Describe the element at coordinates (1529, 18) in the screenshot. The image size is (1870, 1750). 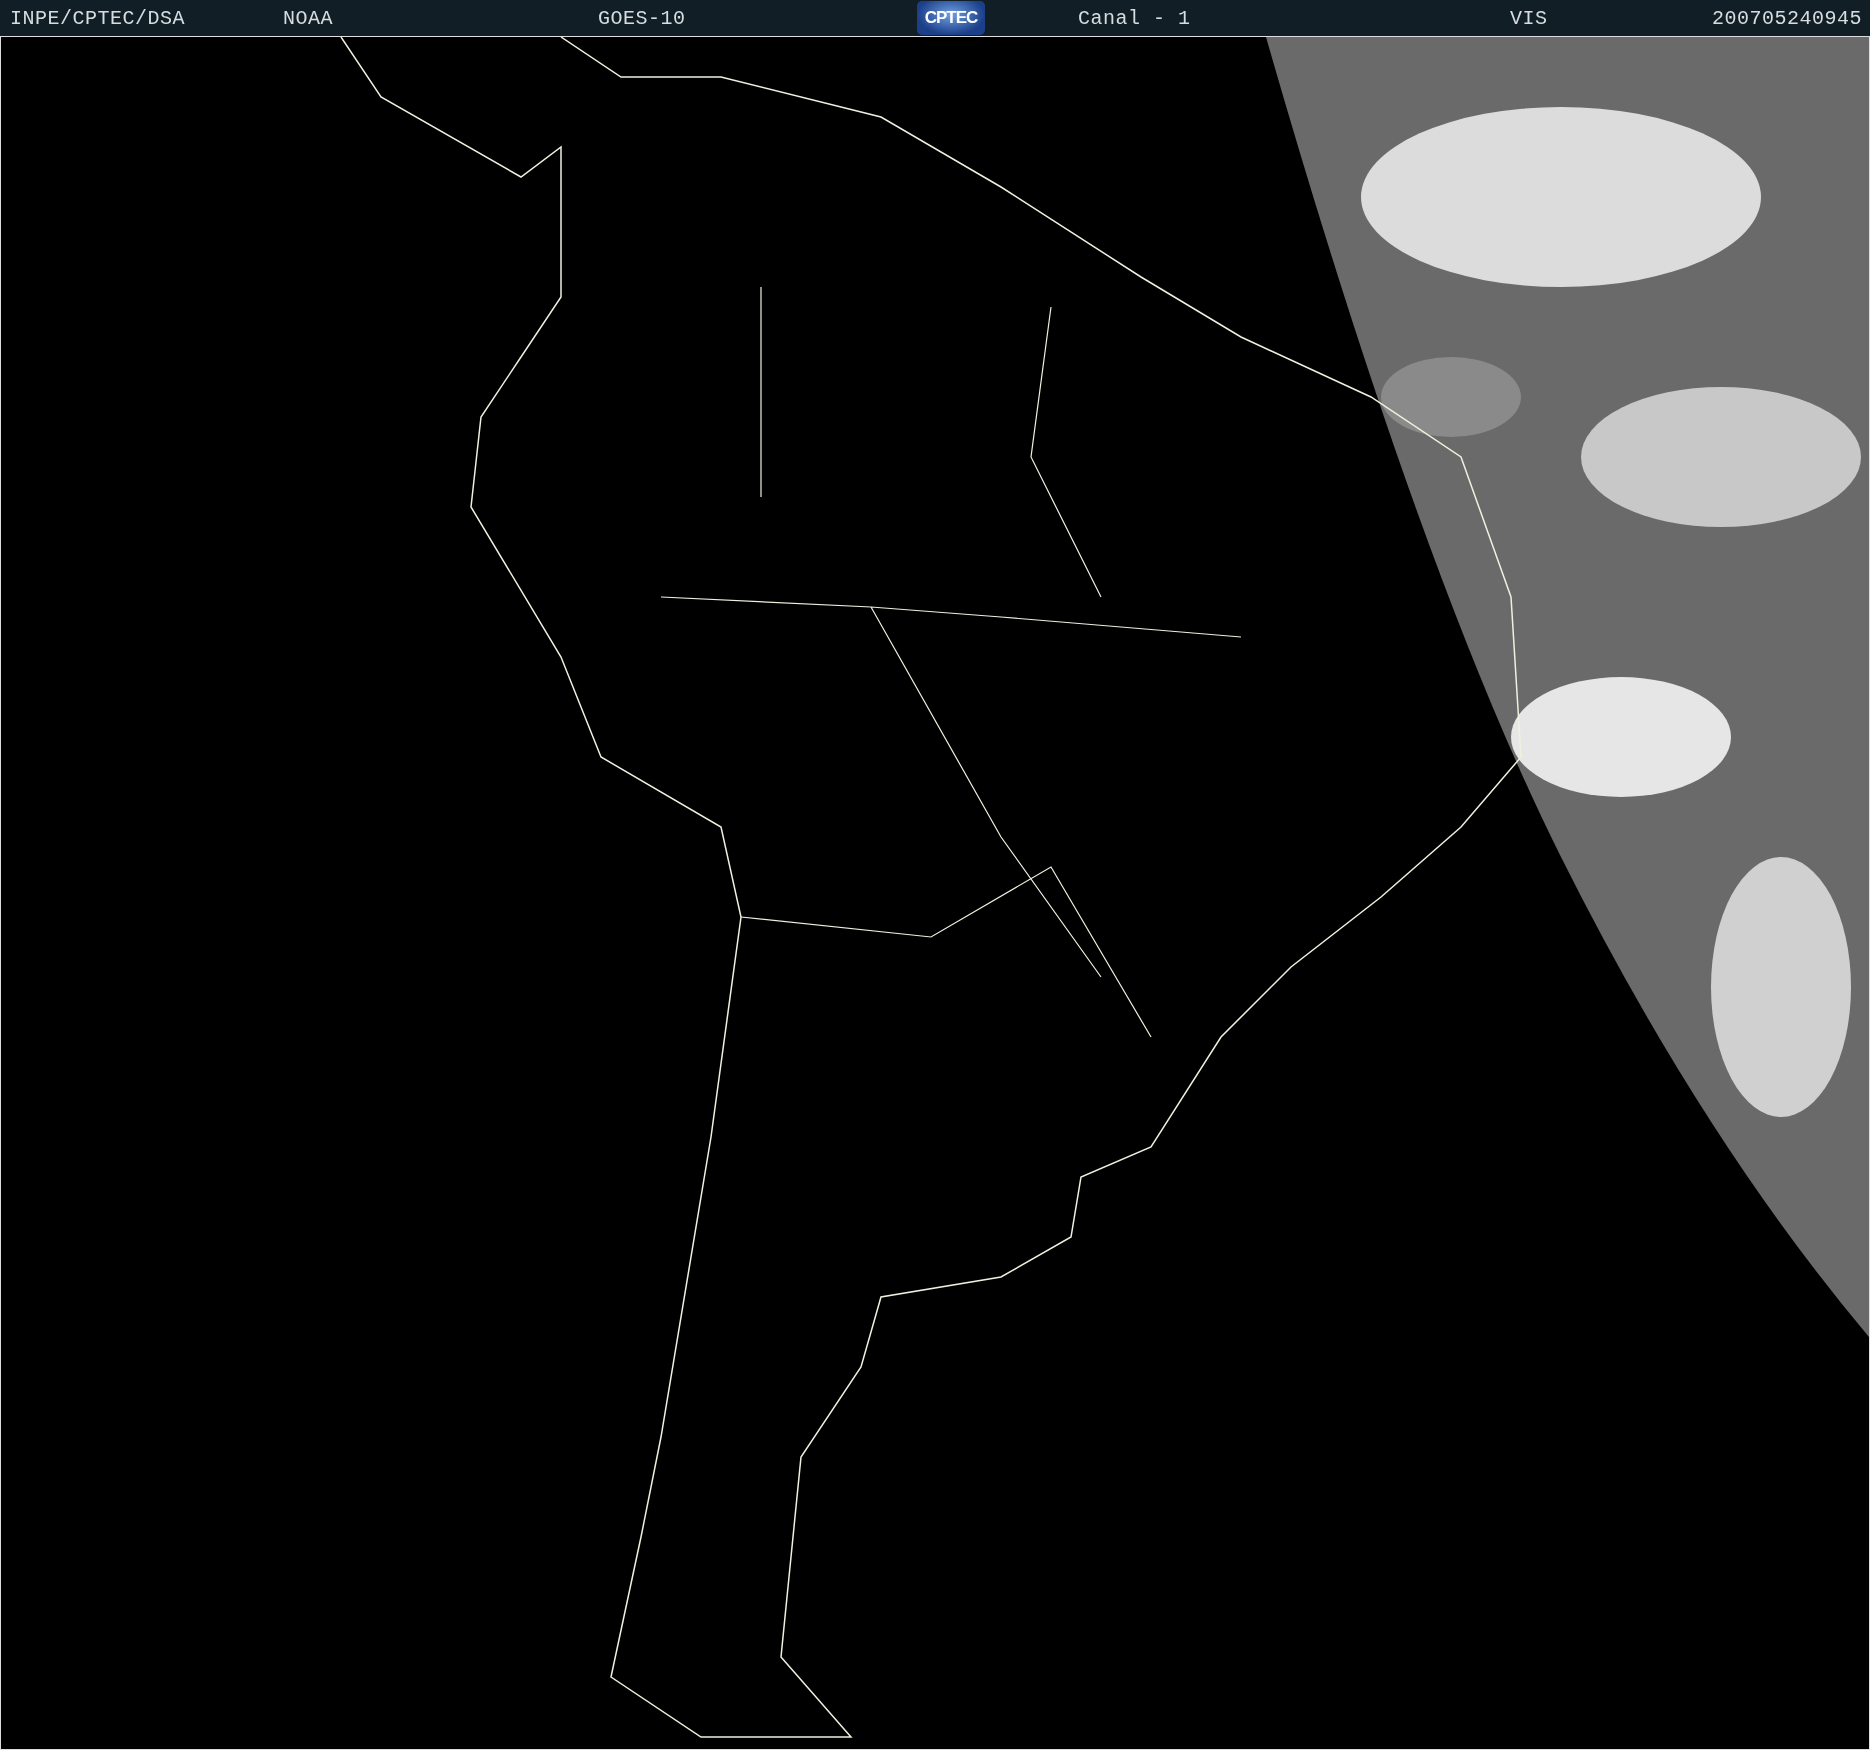
I see `band-label: VIS` at that location.